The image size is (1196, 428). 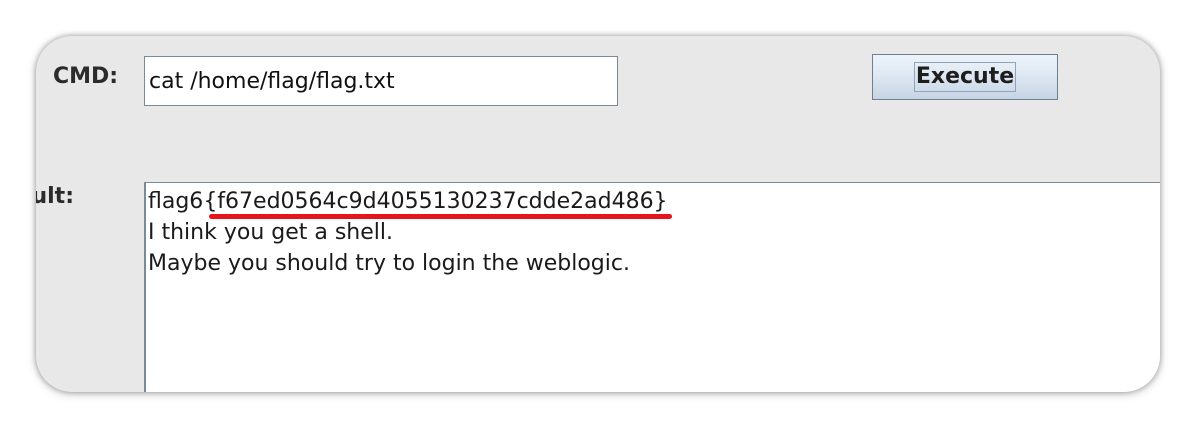 I want to click on execute-button: Execute, so click(x=965, y=77).